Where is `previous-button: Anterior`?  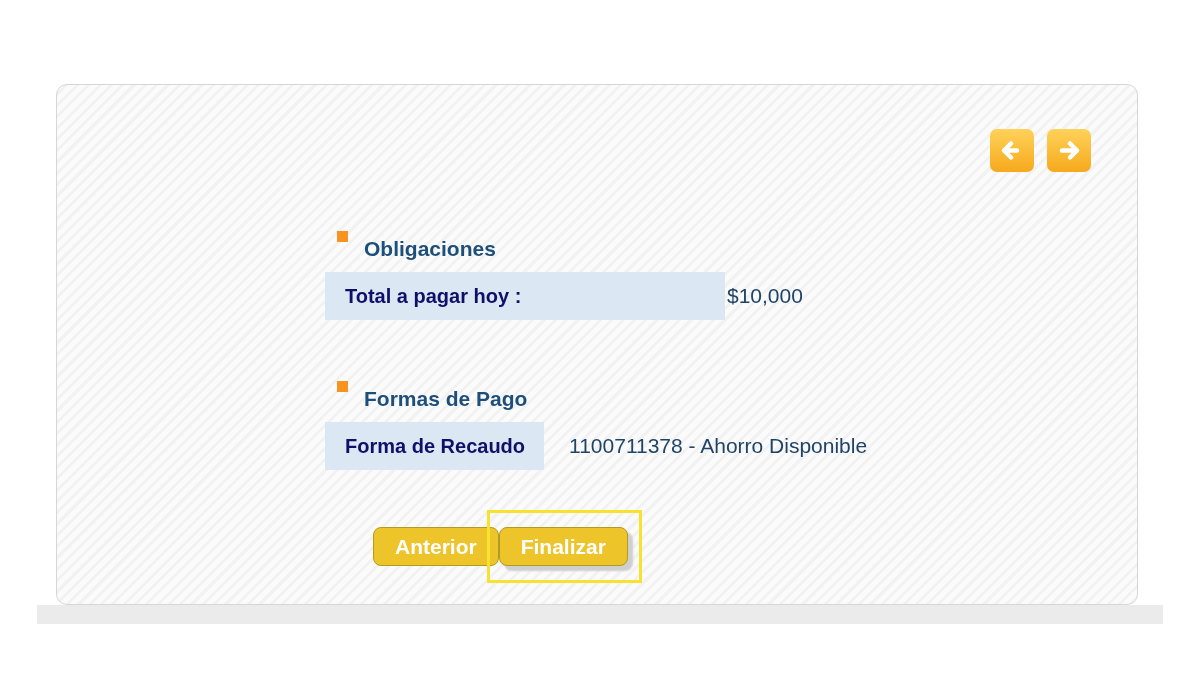
previous-button: Anterior is located at coordinates (436, 546).